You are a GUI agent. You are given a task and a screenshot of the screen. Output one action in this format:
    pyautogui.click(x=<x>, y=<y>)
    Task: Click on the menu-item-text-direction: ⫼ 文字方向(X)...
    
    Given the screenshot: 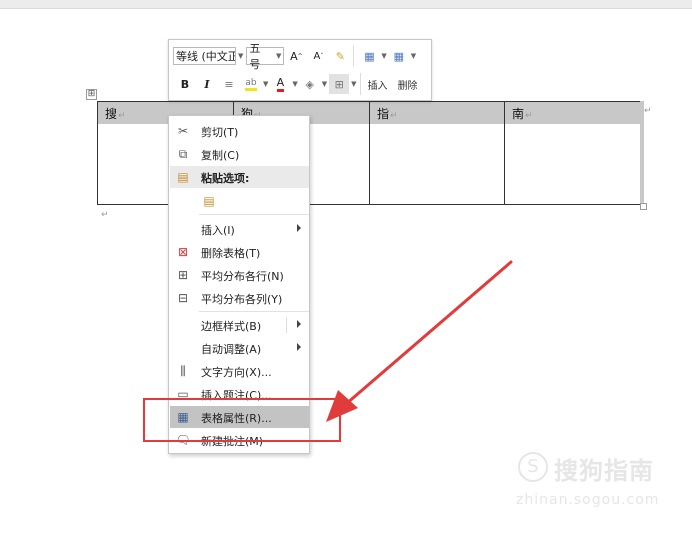 What is the action you would take?
    pyautogui.click(x=239, y=371)
    